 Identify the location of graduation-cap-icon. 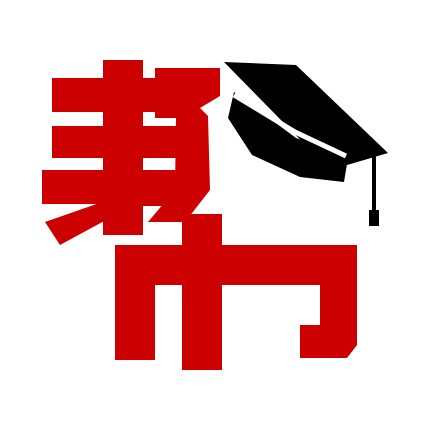
(306, 144).